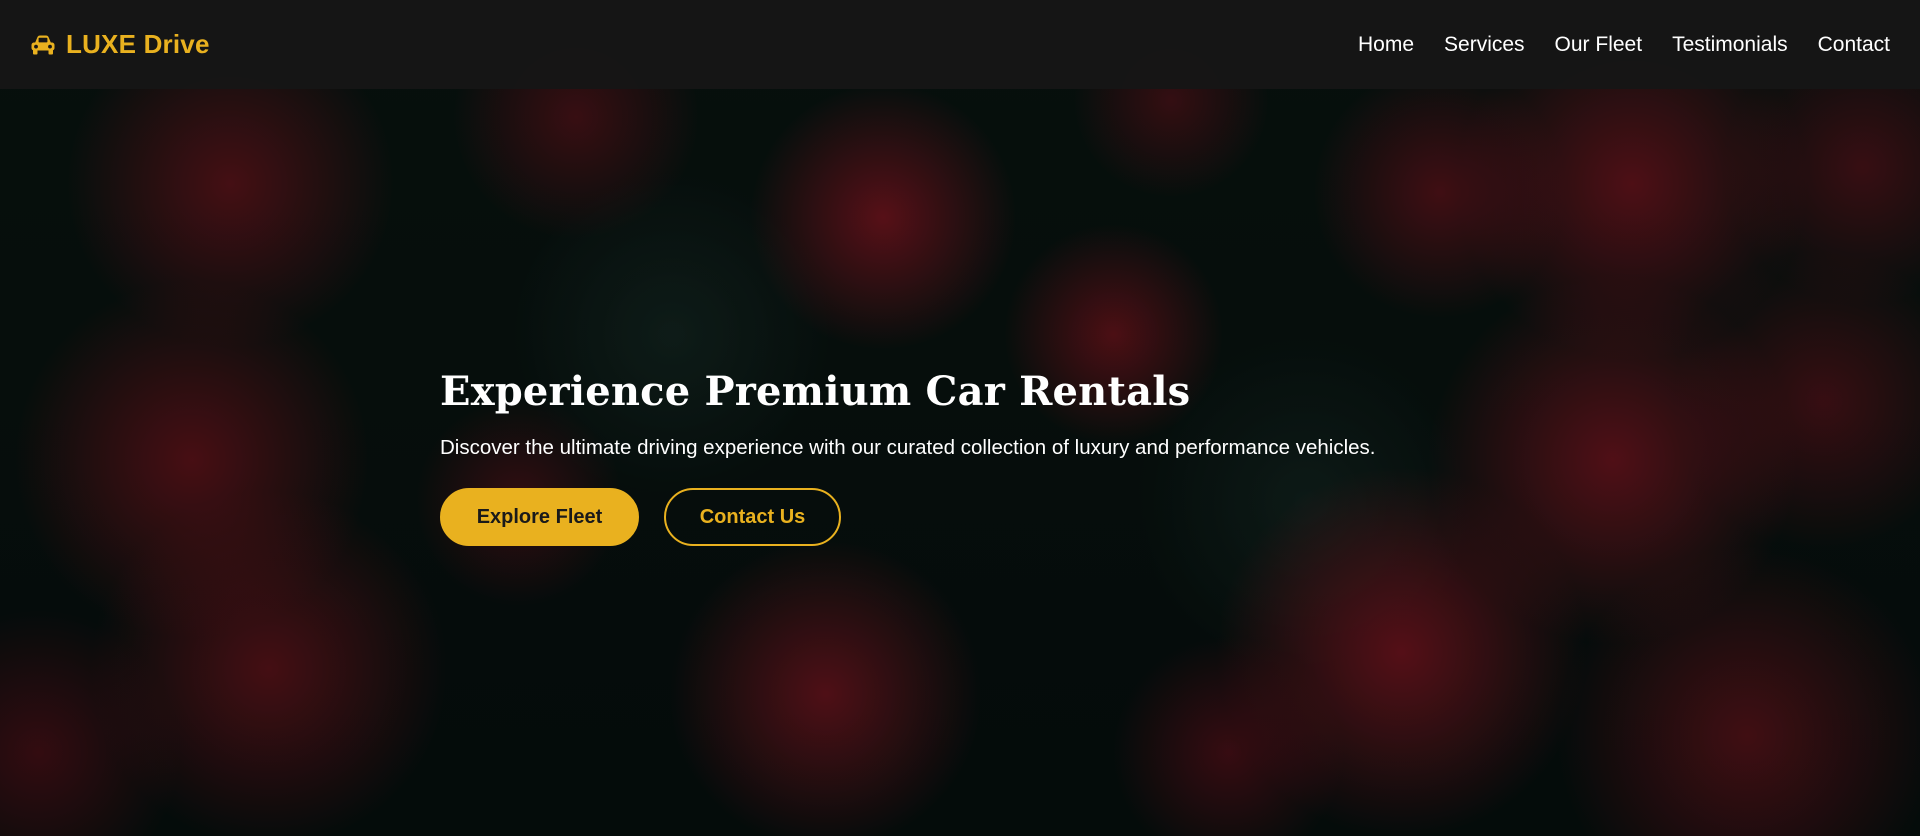 The height and width of the screenshot is (836, 1920). Describe the element at coordinates (43, 45) in the screenshot. I see `car-icon` at that location.